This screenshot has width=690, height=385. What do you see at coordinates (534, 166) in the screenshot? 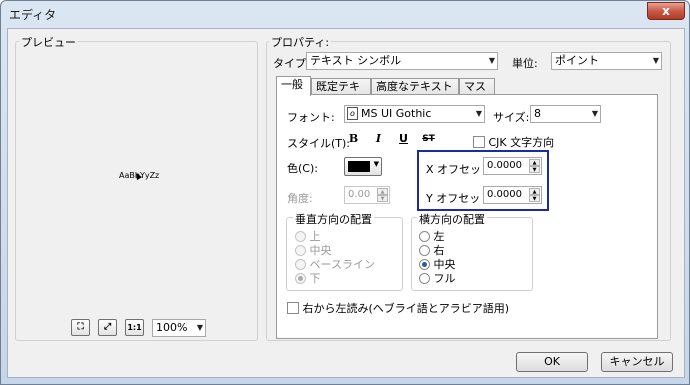
I see `x-offset-spinner: ▲ ▼` at bounding box center [534, 166].